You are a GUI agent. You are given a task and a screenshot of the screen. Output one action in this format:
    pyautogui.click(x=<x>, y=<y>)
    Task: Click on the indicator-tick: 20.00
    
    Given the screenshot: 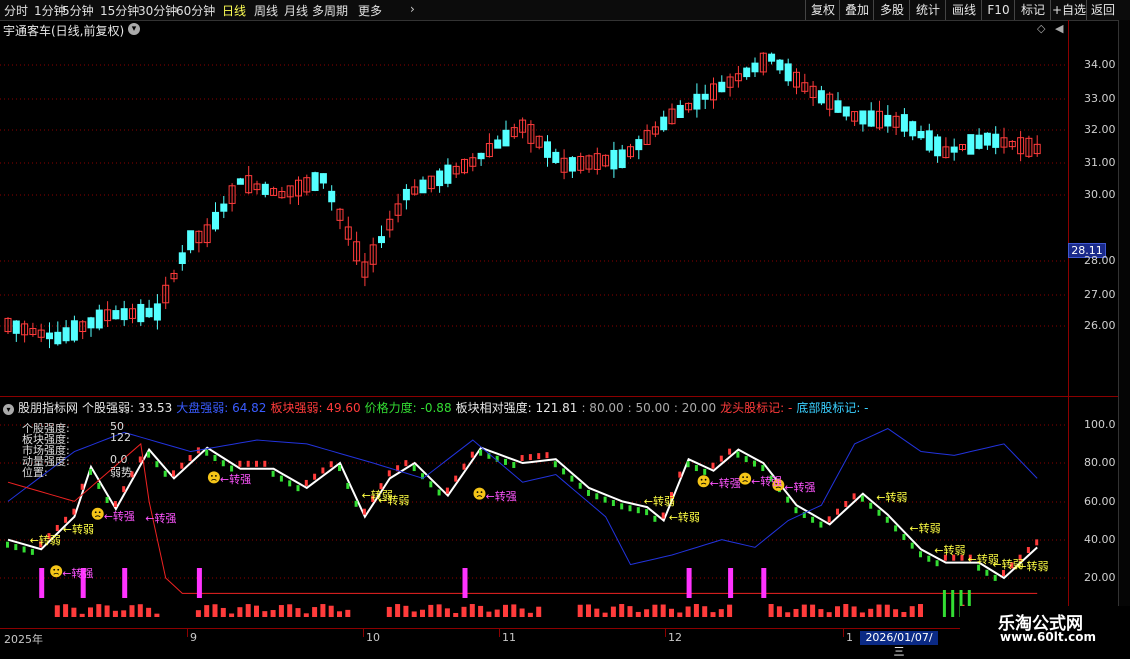 What is the action you would take?
    pyautogui.click(x=1100, y=577)
    